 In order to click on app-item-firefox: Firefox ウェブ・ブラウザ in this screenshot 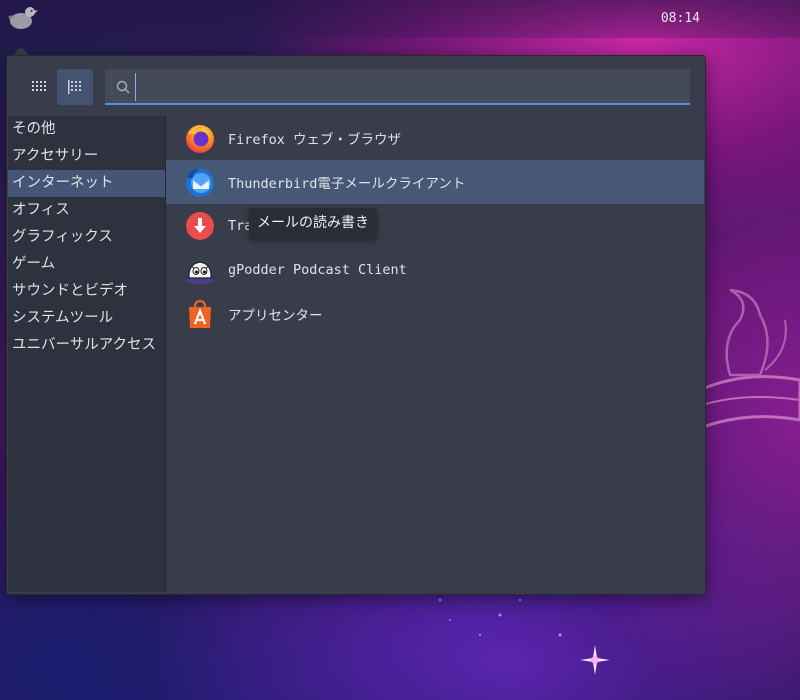, I will do `click(435, 138)`.